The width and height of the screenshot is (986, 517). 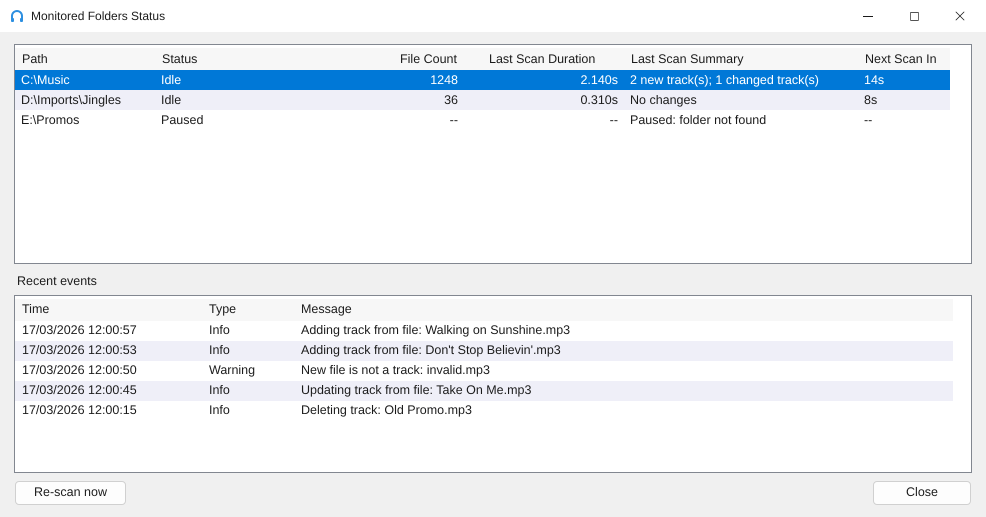 I want to click on table-cell-text: 36, so click(x=451, y=100).